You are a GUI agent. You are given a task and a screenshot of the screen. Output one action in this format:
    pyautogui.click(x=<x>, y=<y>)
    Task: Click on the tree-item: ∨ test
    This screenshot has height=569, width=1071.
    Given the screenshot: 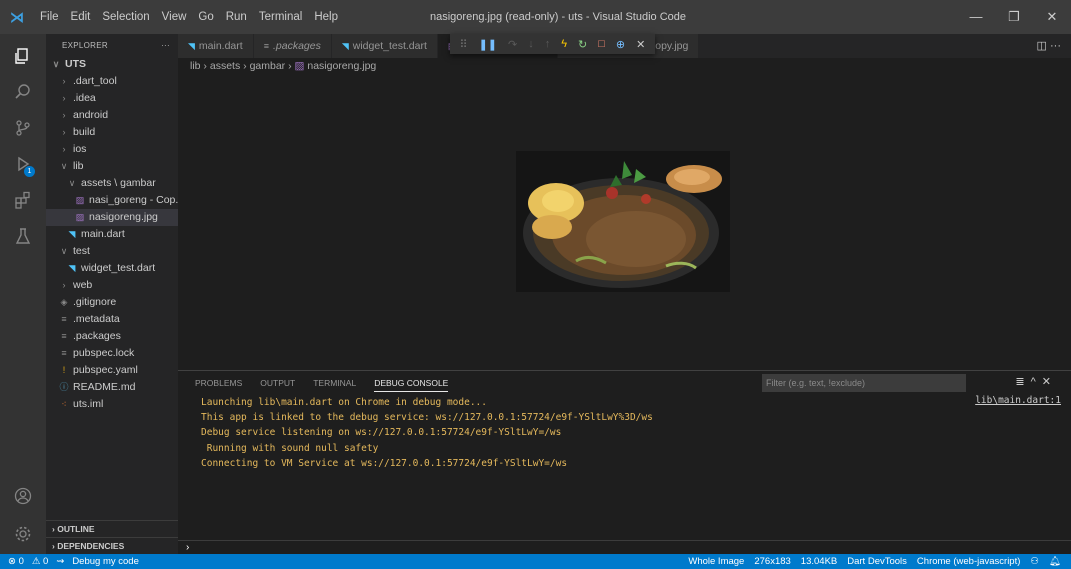 What is the action you would take?
    pyautogui.click(x=112, y=251)
    